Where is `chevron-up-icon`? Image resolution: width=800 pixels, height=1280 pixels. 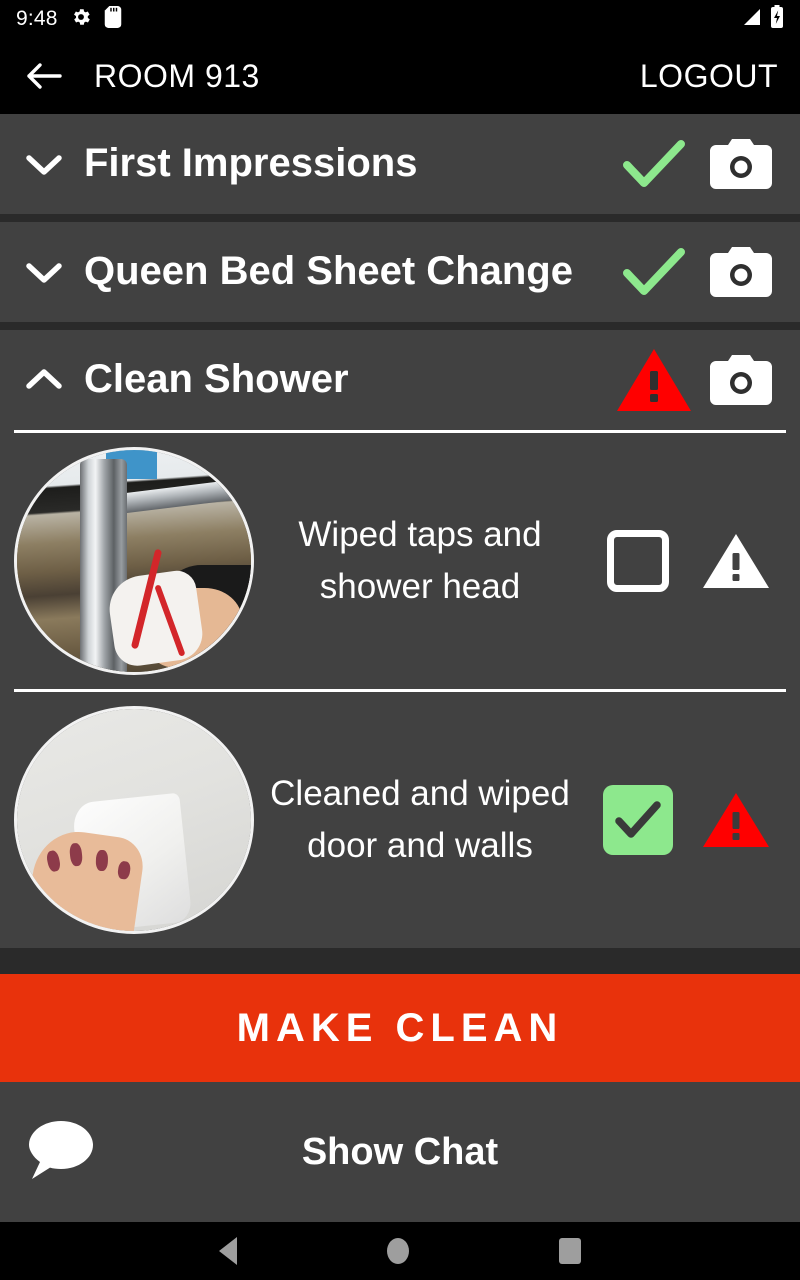
chevron-up-icon is located at coordinates (44, 380).